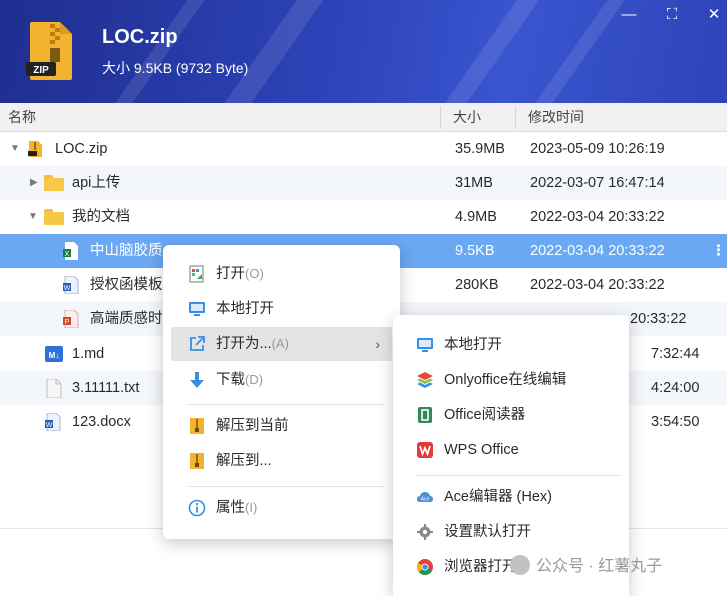  Describe the element at coordinates (474, 183) in the screenshot. I see `row-size: 31MB` at that location.